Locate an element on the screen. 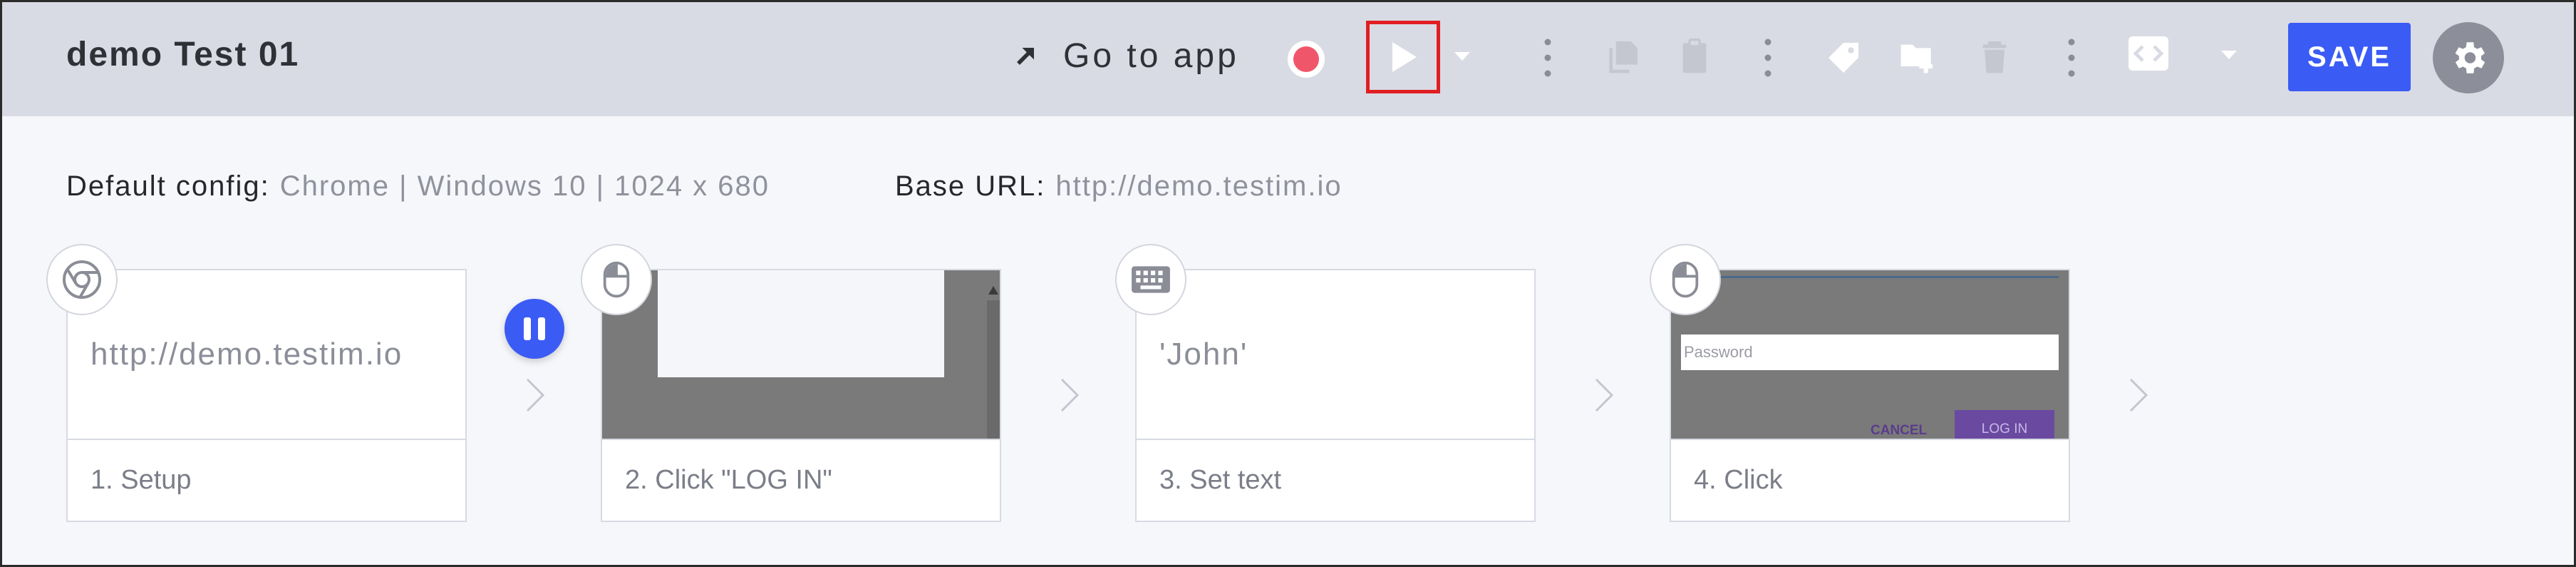 This screenshot has height=567, width=2576. gear-icon is located at coordinates (2470, 57).